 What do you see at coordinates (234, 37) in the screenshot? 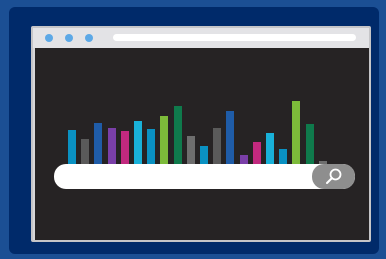
I see `address-bar` at bounding box center [234, 37].